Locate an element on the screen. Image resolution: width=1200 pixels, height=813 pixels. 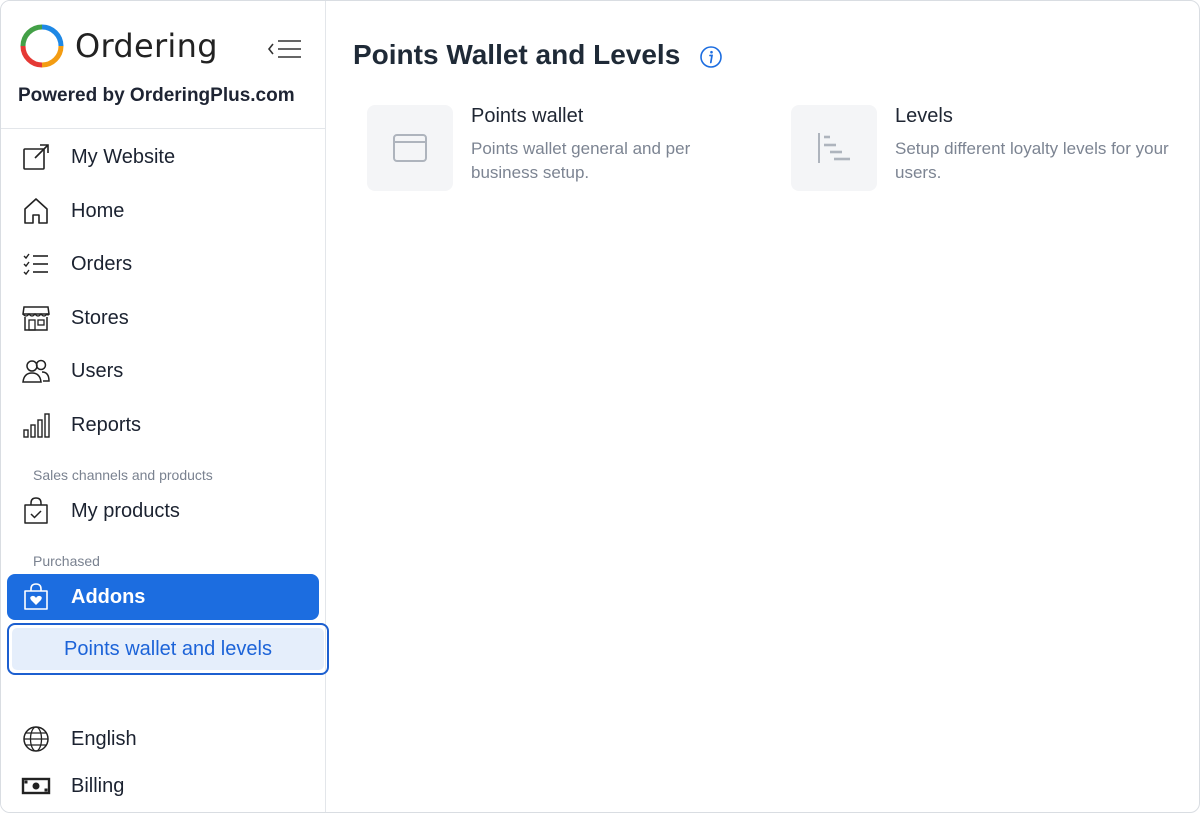
sidebar-item-label: My products is located at coordinates (125, 510).